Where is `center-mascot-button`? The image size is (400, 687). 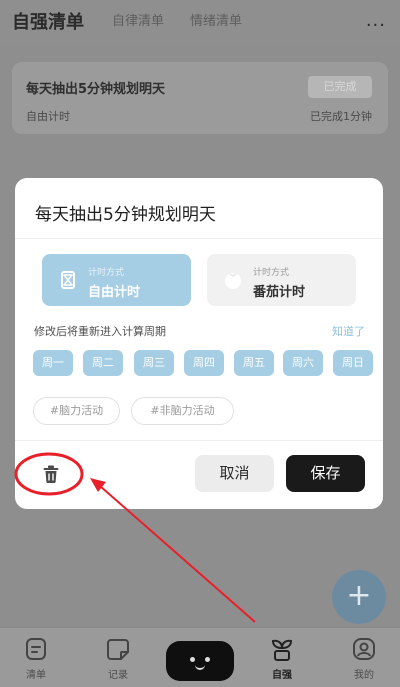 center-mascot-button is located at coordinates (200, 661).